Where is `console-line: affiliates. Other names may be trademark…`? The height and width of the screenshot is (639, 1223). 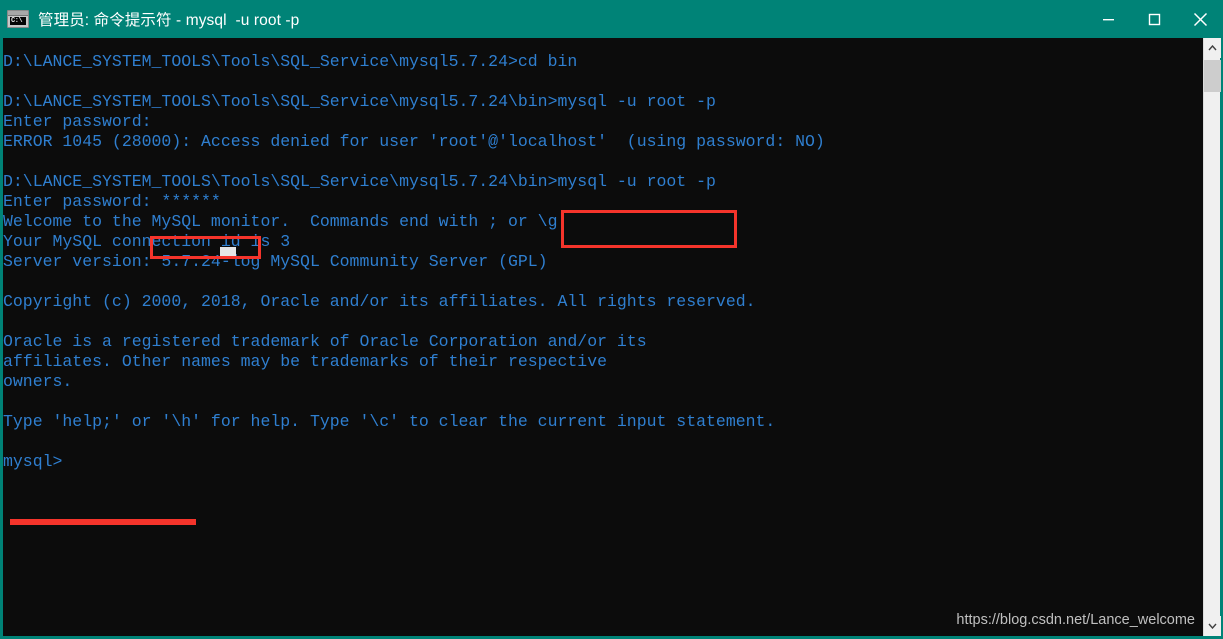
console-line: affiliates. Other names may be trademark… is located at coordinates (305, 361).